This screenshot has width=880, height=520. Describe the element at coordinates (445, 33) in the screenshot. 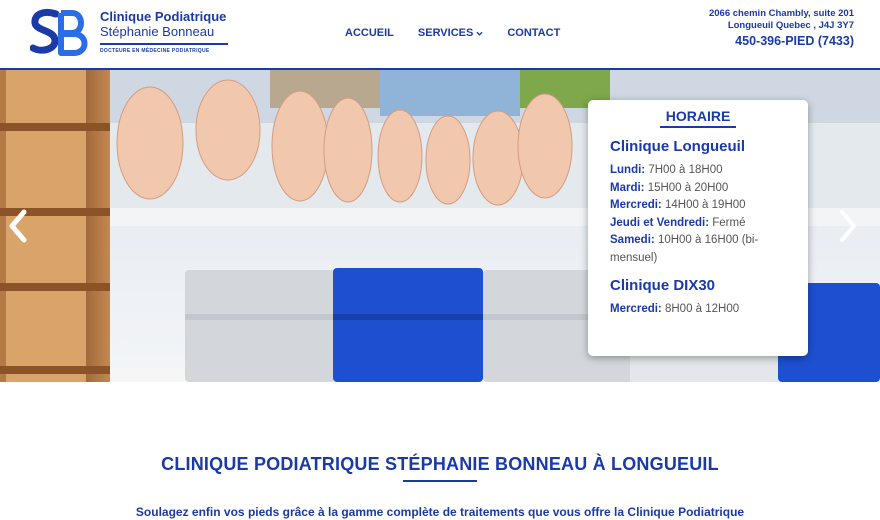

I see `nav-services-label: SERVICES` at that location.